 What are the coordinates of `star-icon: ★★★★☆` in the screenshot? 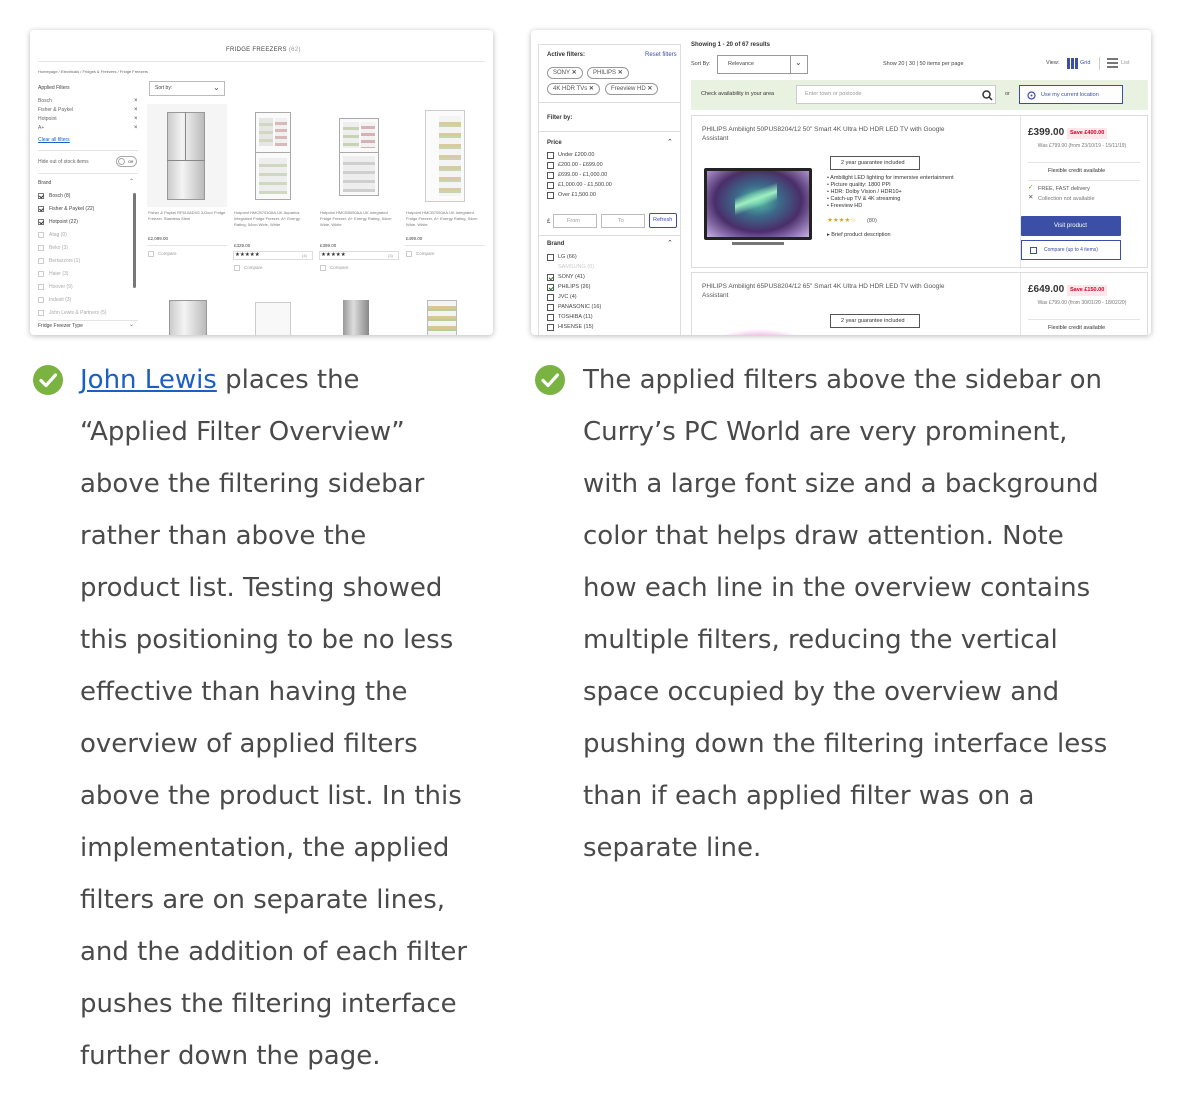 It's located at (842, 220).